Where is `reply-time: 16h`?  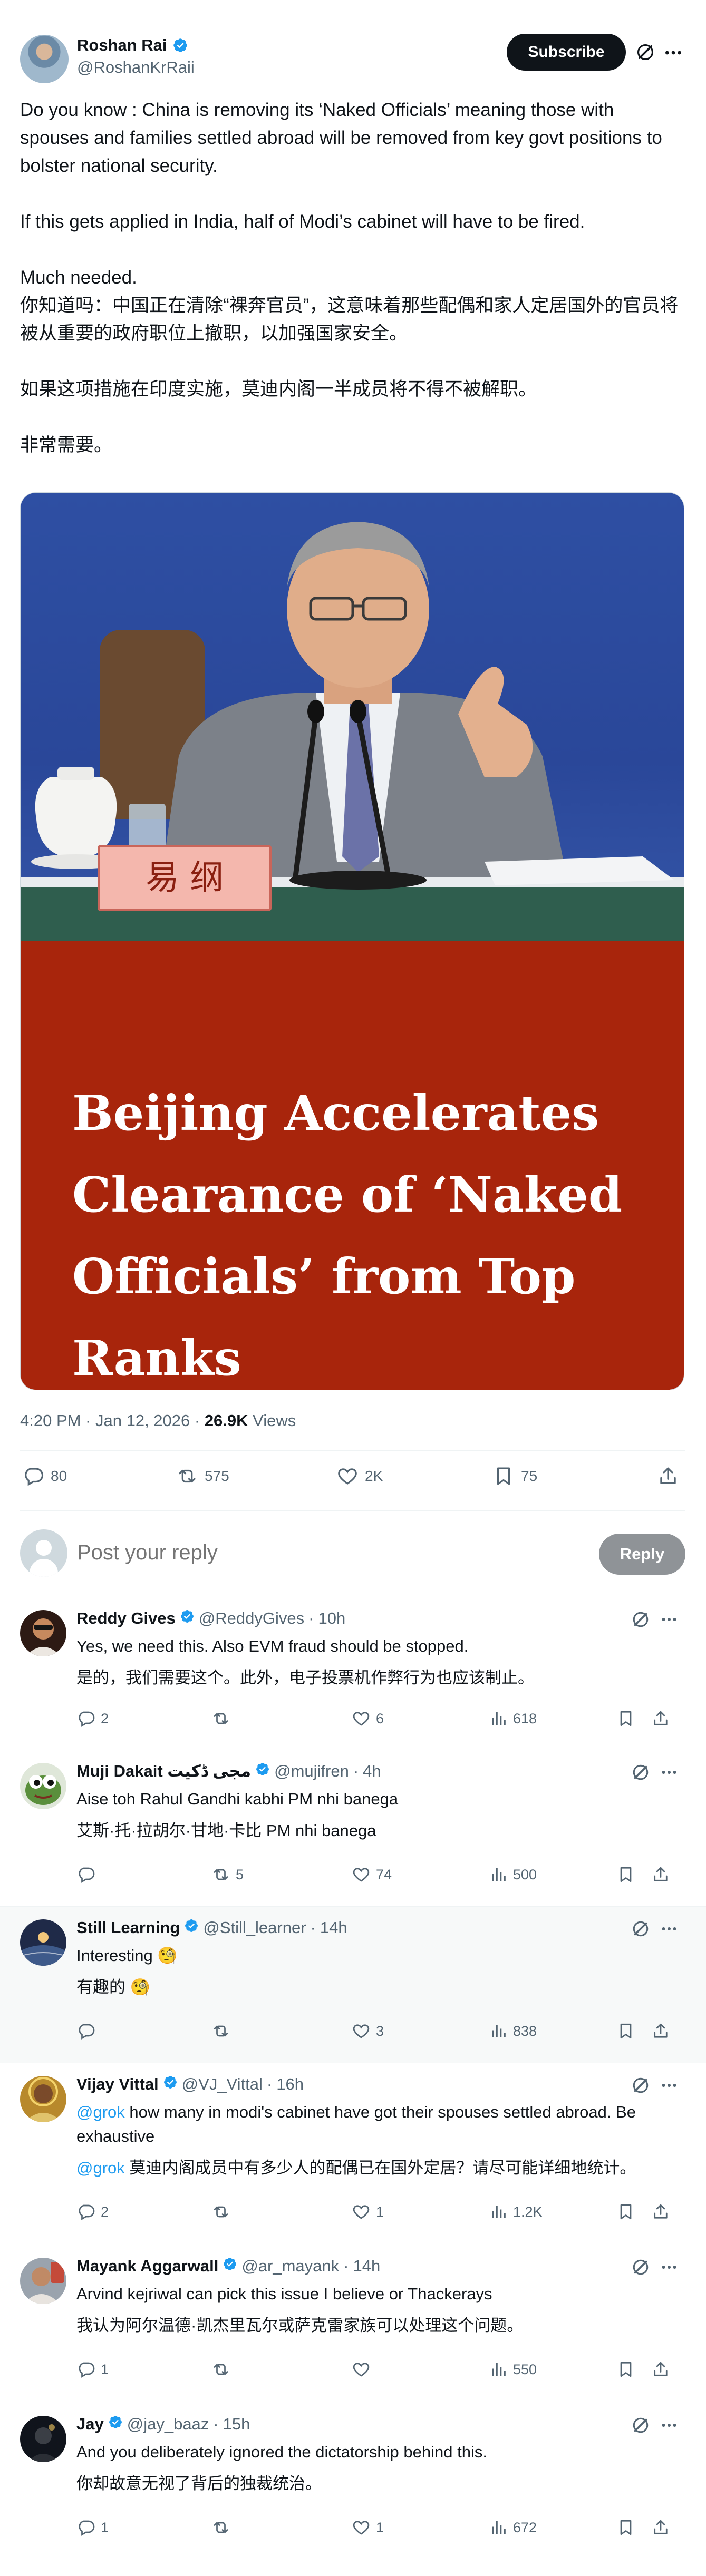
reply-time: 16h is located at coordinates (290, 2084).